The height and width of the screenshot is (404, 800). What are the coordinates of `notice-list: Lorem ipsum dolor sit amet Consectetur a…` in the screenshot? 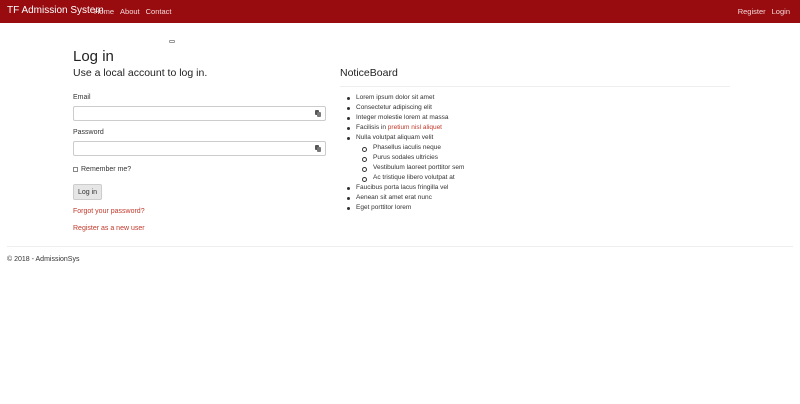 It's located at (444, 153).